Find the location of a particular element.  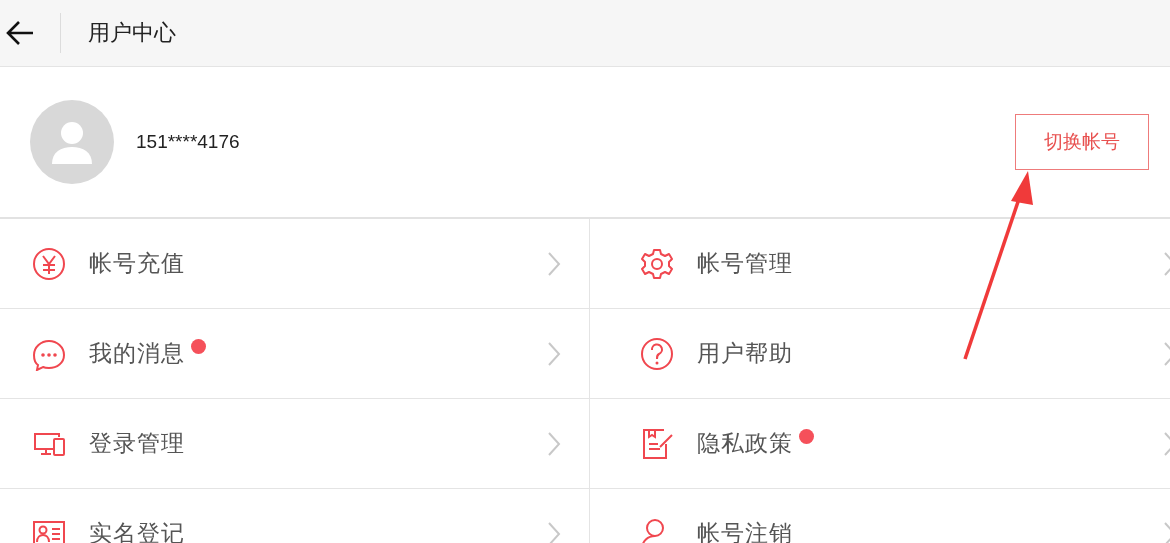

menu-label: 登录管理 is located at coordinates (137, 443).